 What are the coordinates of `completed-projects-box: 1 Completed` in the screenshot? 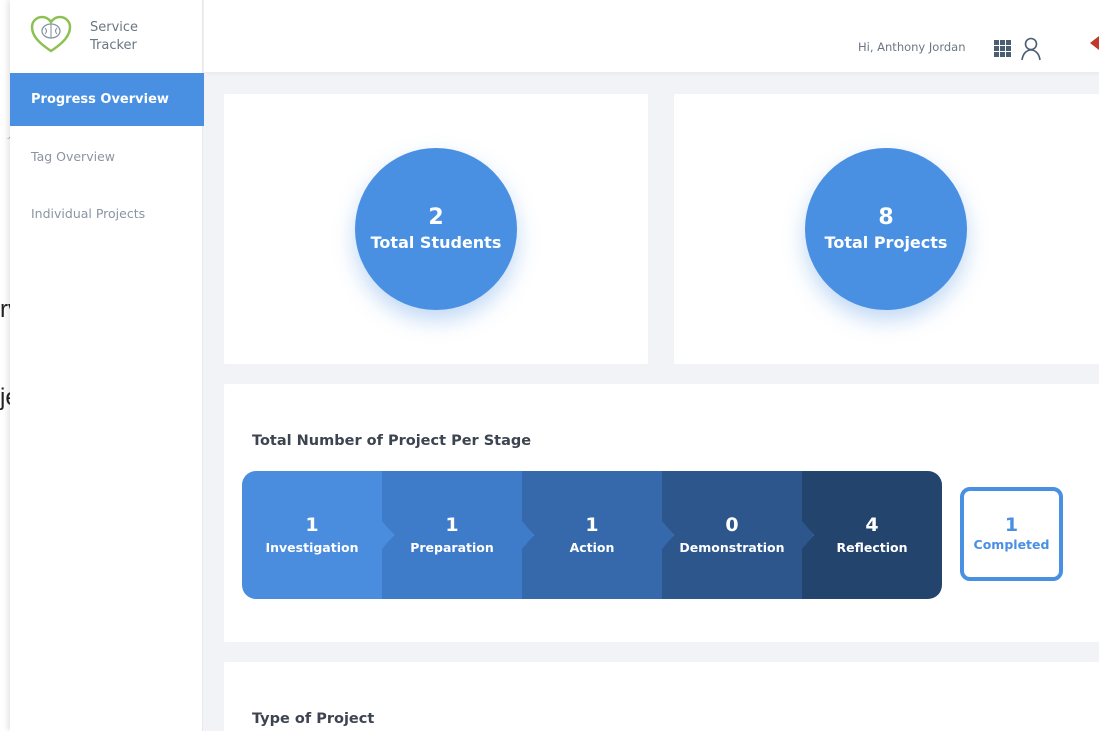 It's located at (1011, 534).